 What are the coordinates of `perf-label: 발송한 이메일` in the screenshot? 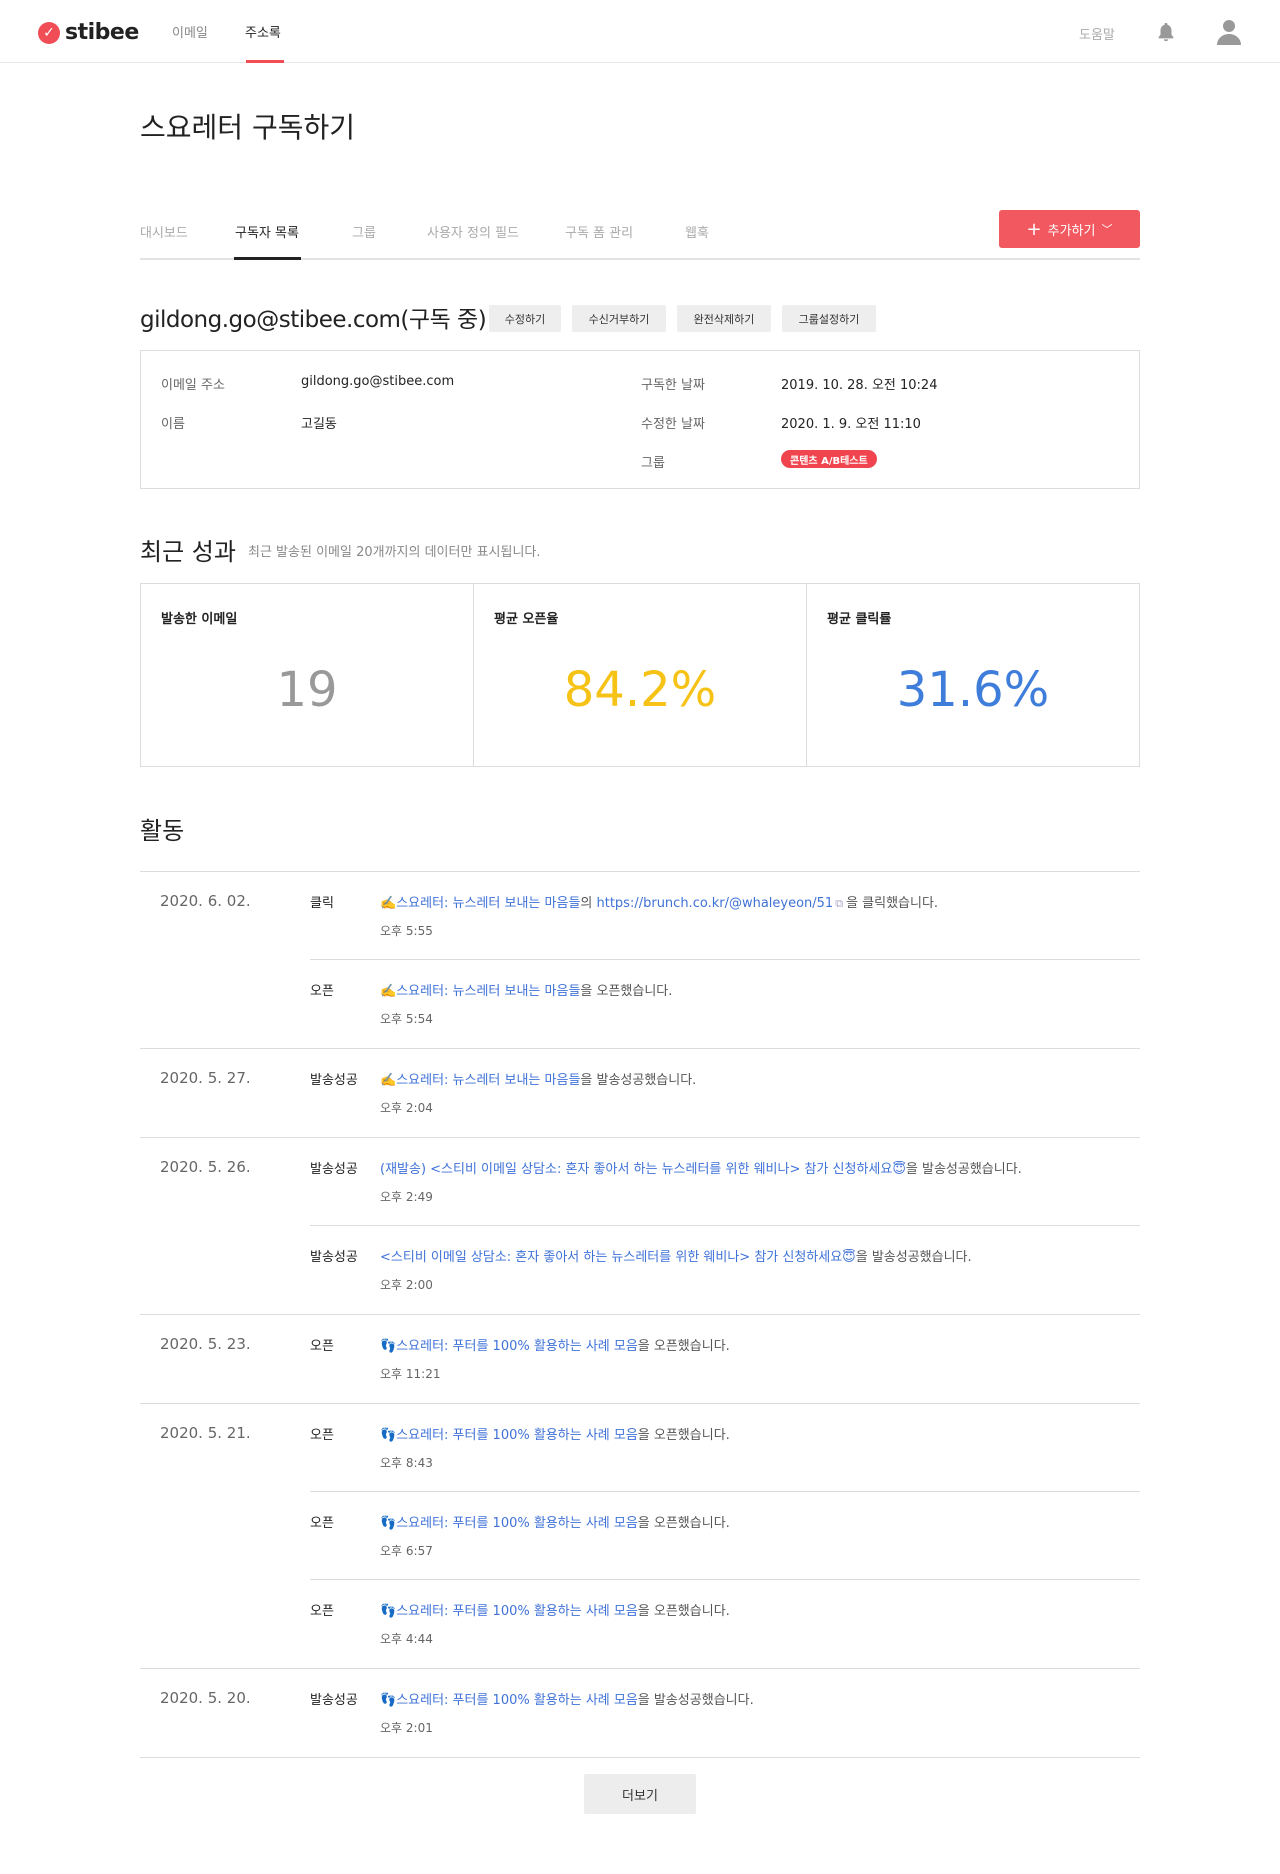 It's located at (199, 619).